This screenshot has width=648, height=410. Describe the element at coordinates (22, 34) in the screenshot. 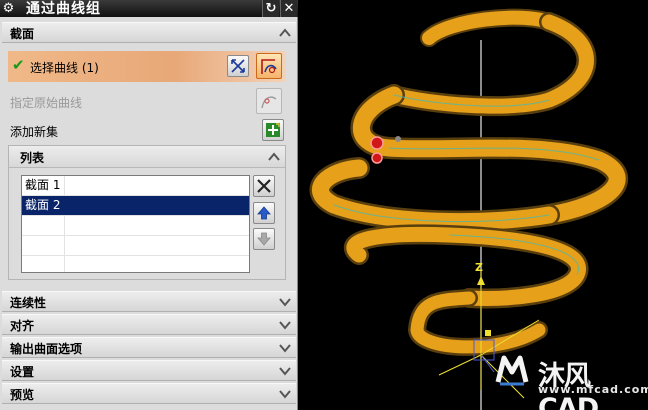

I see `section-label: 截面` at that location.